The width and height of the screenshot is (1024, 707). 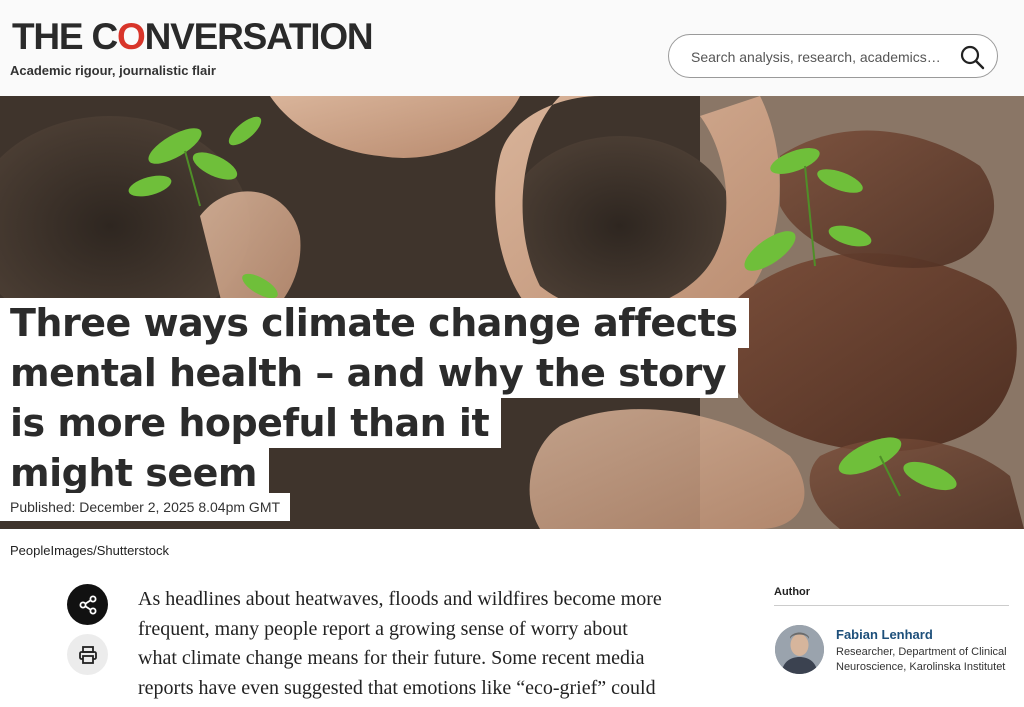 I want to click on logo-text-suffix: NVERSATION, so click(x=259, y=36).